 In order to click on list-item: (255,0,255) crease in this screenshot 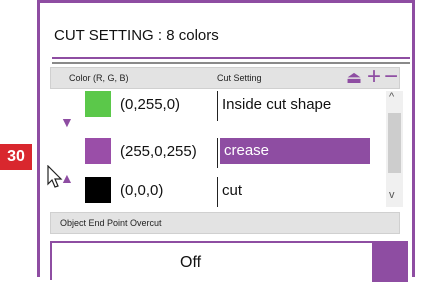, I will do `click(215, 153)`.